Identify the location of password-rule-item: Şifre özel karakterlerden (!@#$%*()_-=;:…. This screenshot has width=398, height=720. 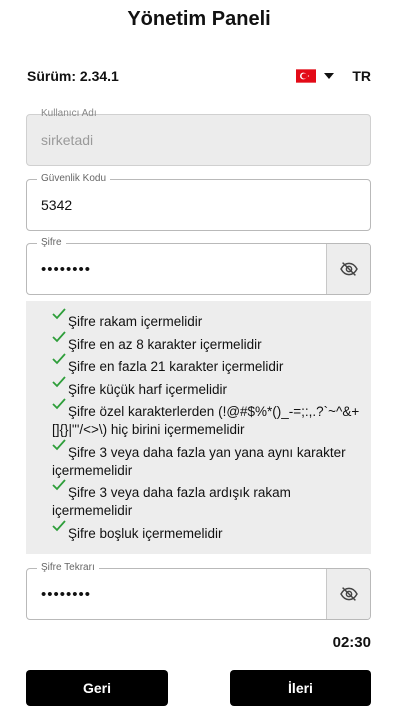
(206, 418).